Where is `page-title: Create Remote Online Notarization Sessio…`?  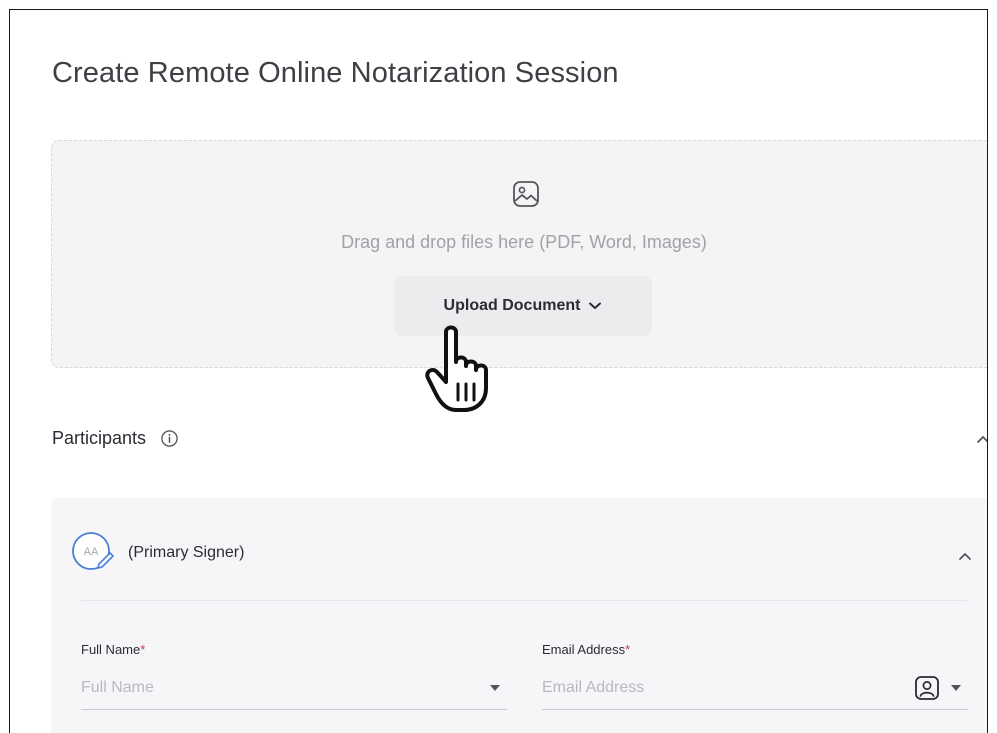
page-title: Create Remote Online Notarization Sessio… is located at coordinates (335, 73).